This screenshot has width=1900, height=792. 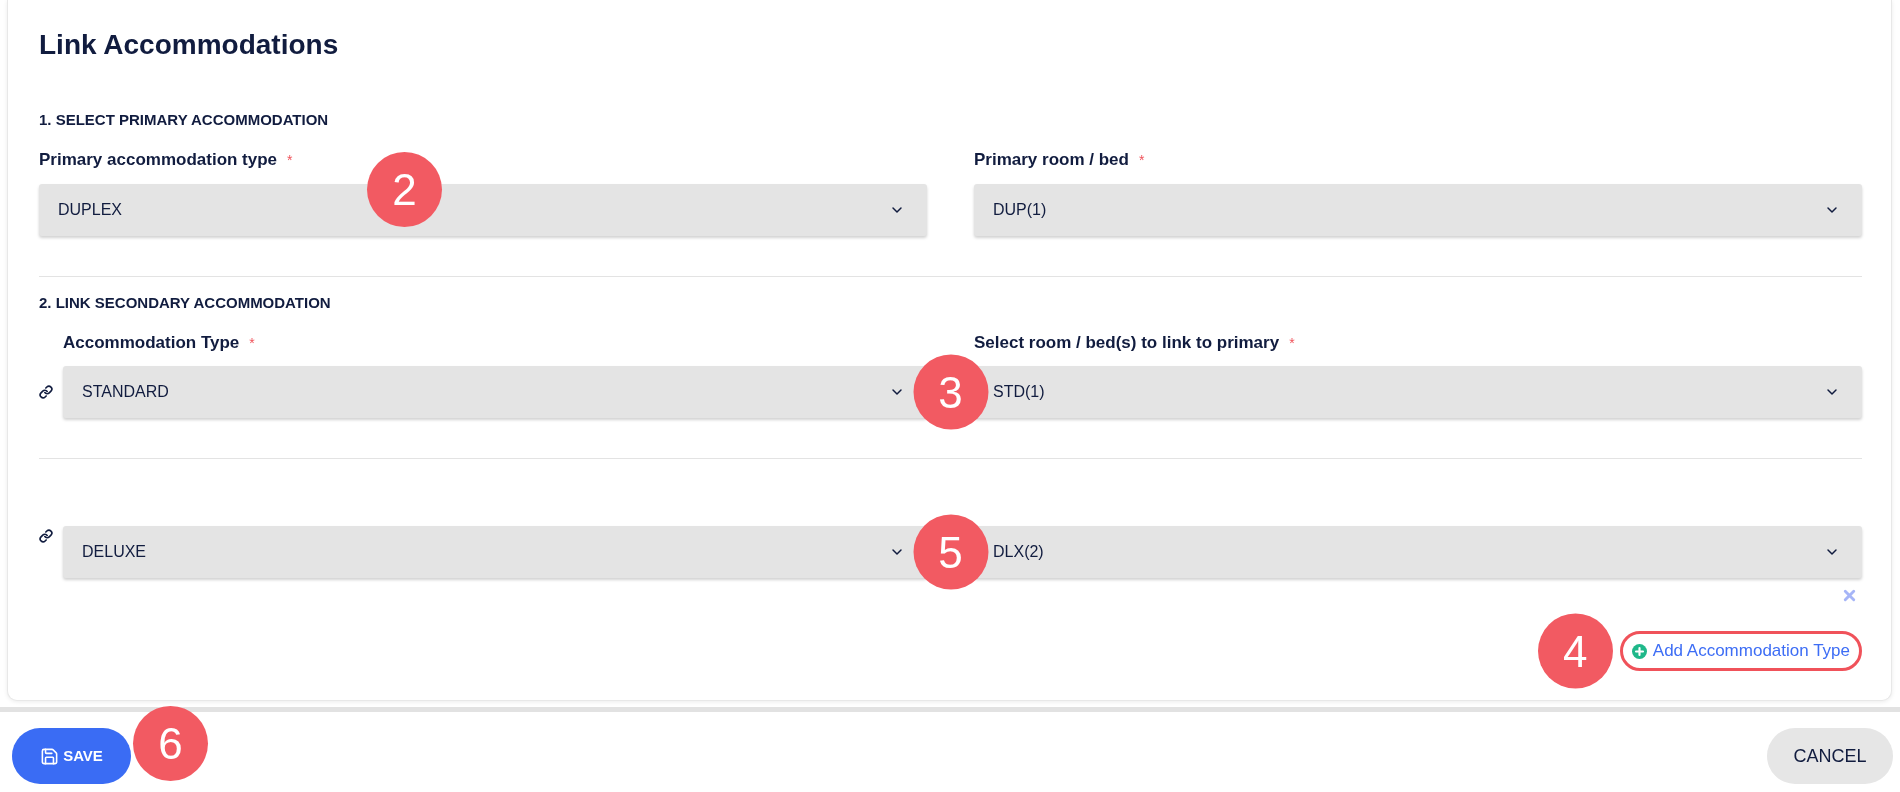 I want to click on field-label: Select room / bed(s) to link to primary, so click(x=1127, y=343).